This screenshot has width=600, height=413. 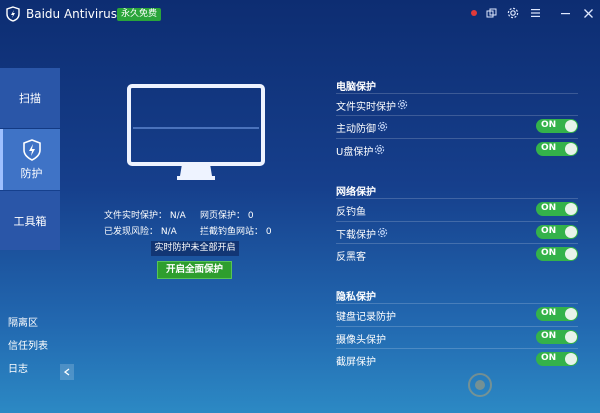 What do you see at coordinates (18, 367) in the screenshot?
I see `log-link: 日志` at bounding box center [18, 367].